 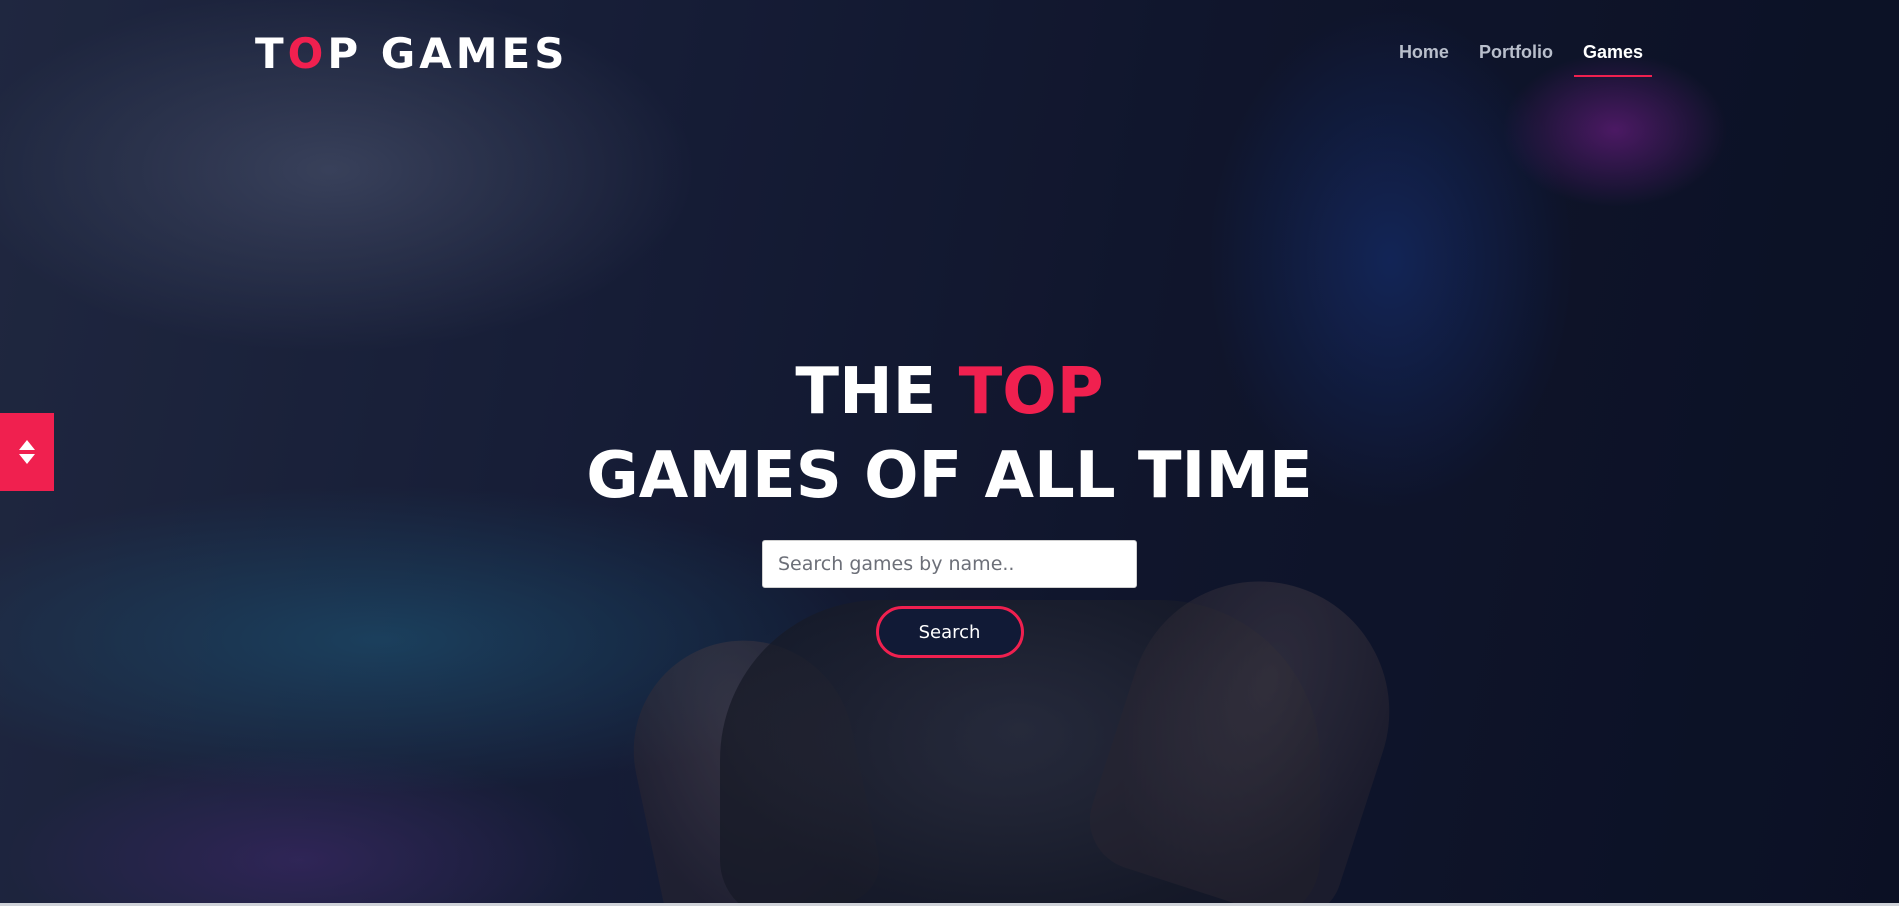 What do you see at coordinates (307, 53) in the screenshot?
I see `logo-text-accent: O` at bounding box center [307, 53].